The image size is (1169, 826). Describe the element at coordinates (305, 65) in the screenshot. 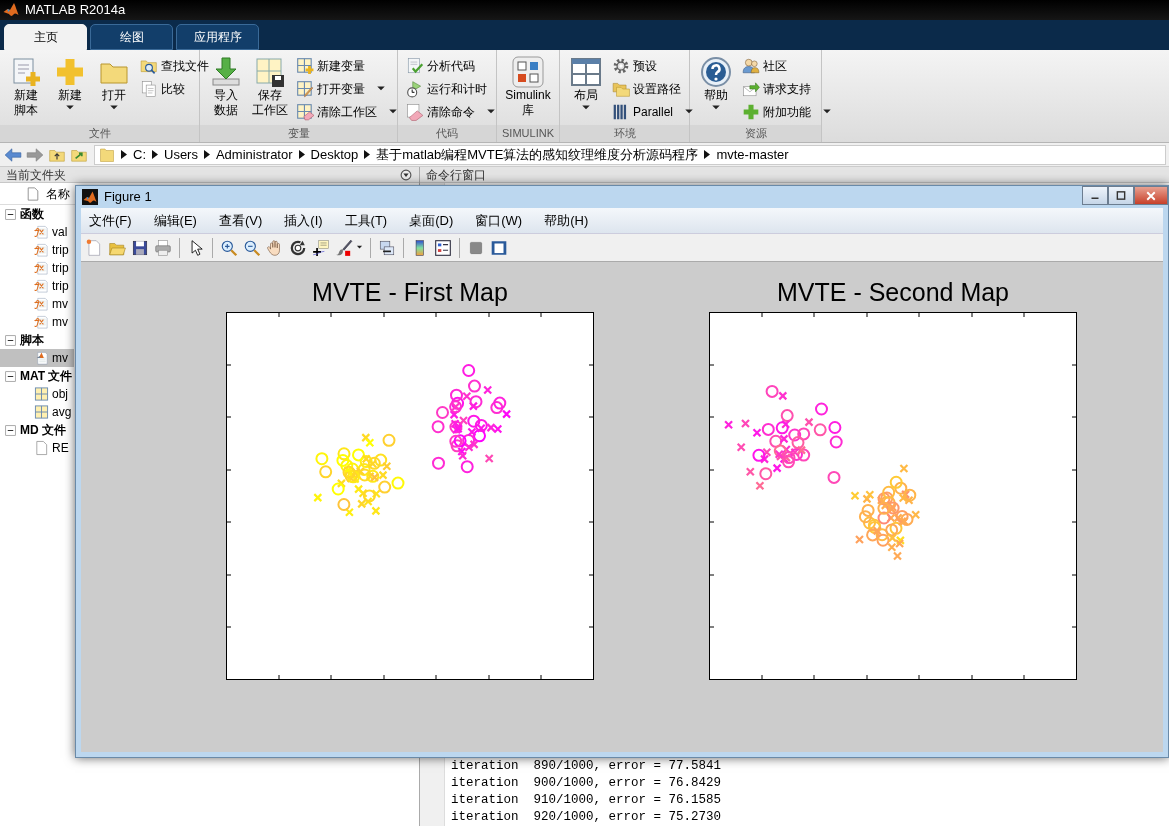

I see `grid-plus-icon` at that location.